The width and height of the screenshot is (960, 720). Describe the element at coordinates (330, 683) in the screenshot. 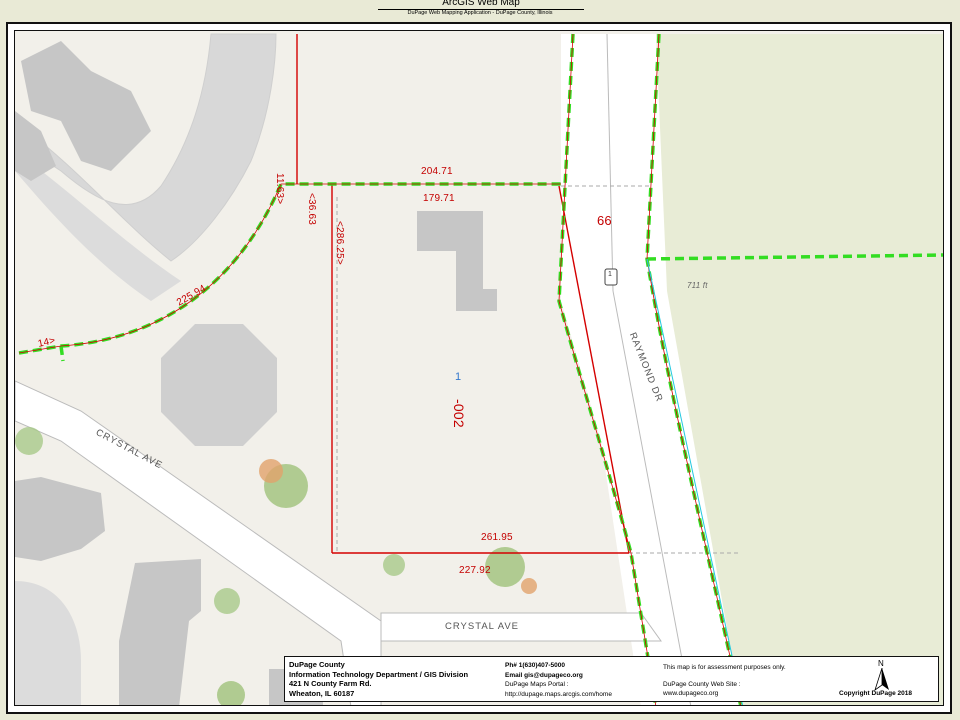

I see `legend-org-line: 421 N County Farm Rd.` at that location.